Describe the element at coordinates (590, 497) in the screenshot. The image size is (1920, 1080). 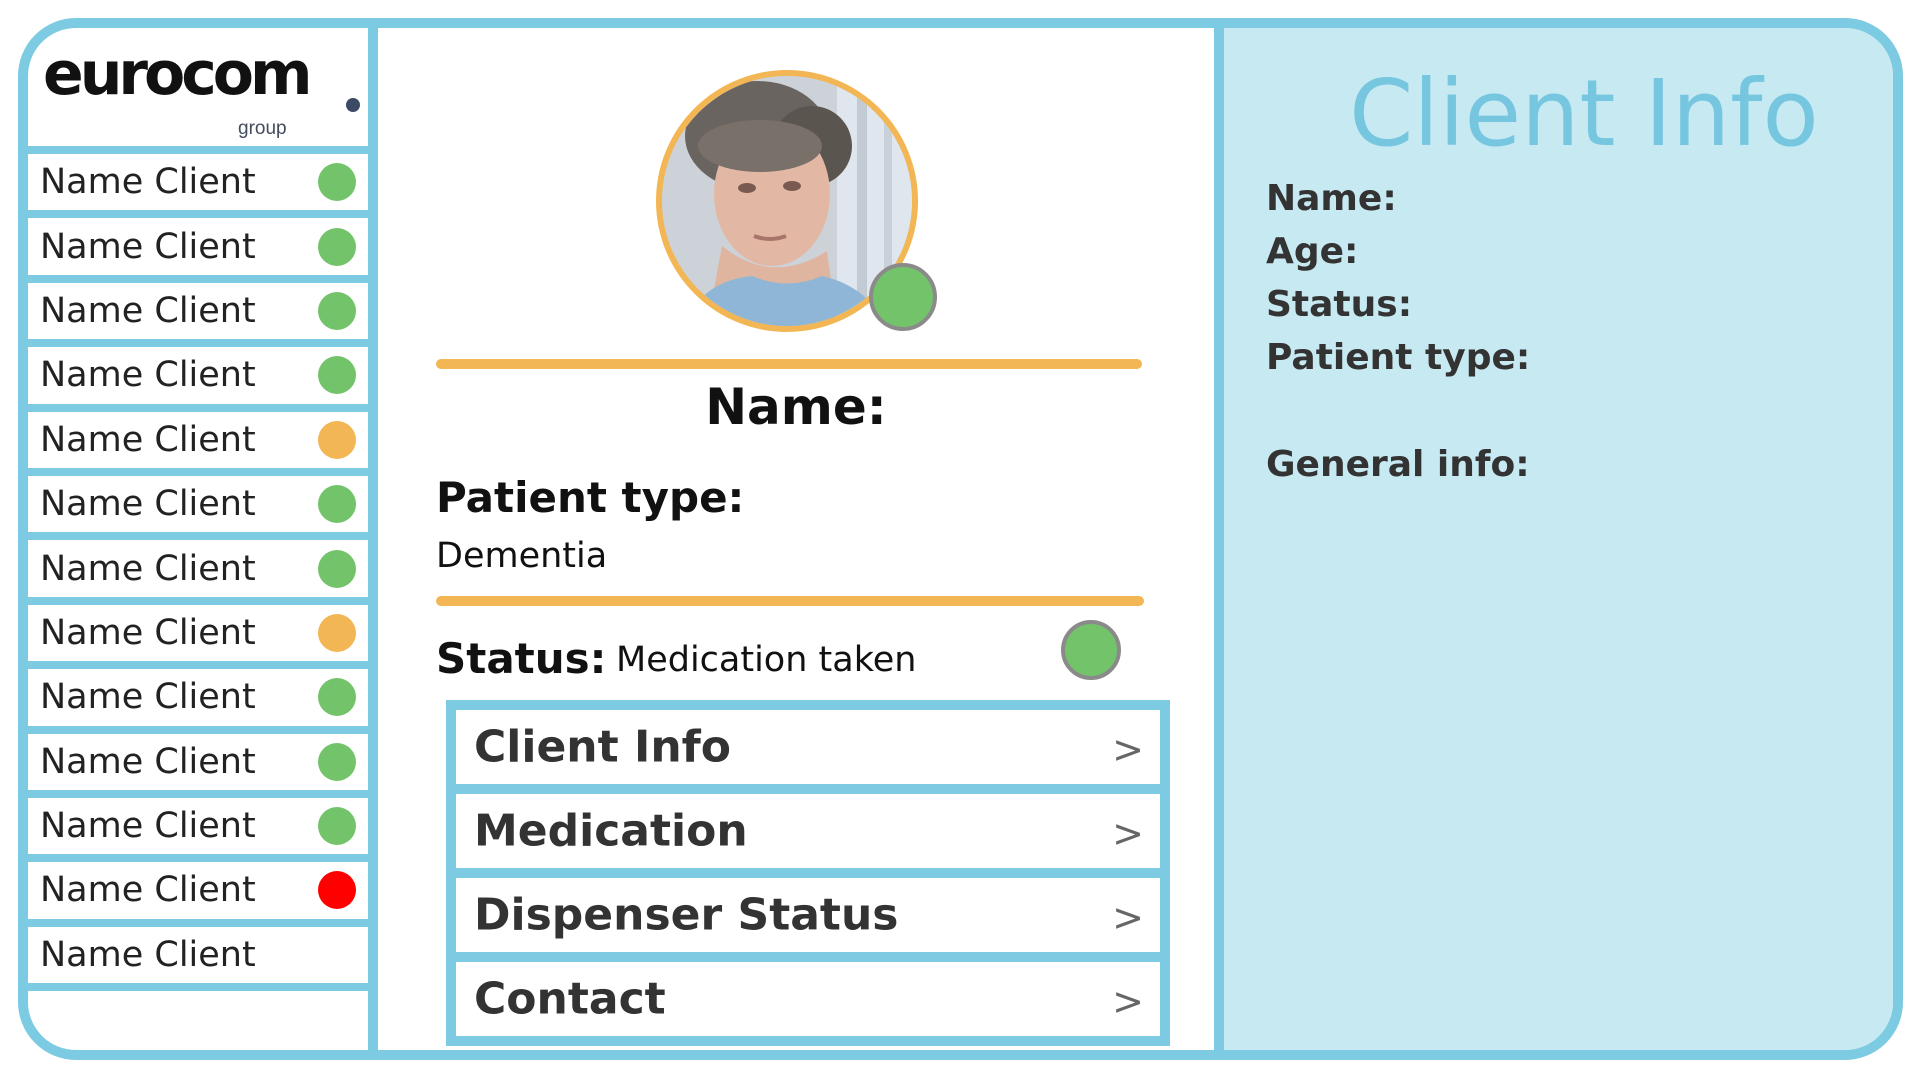
I see `patient-type-label: Patient type:` at that location.